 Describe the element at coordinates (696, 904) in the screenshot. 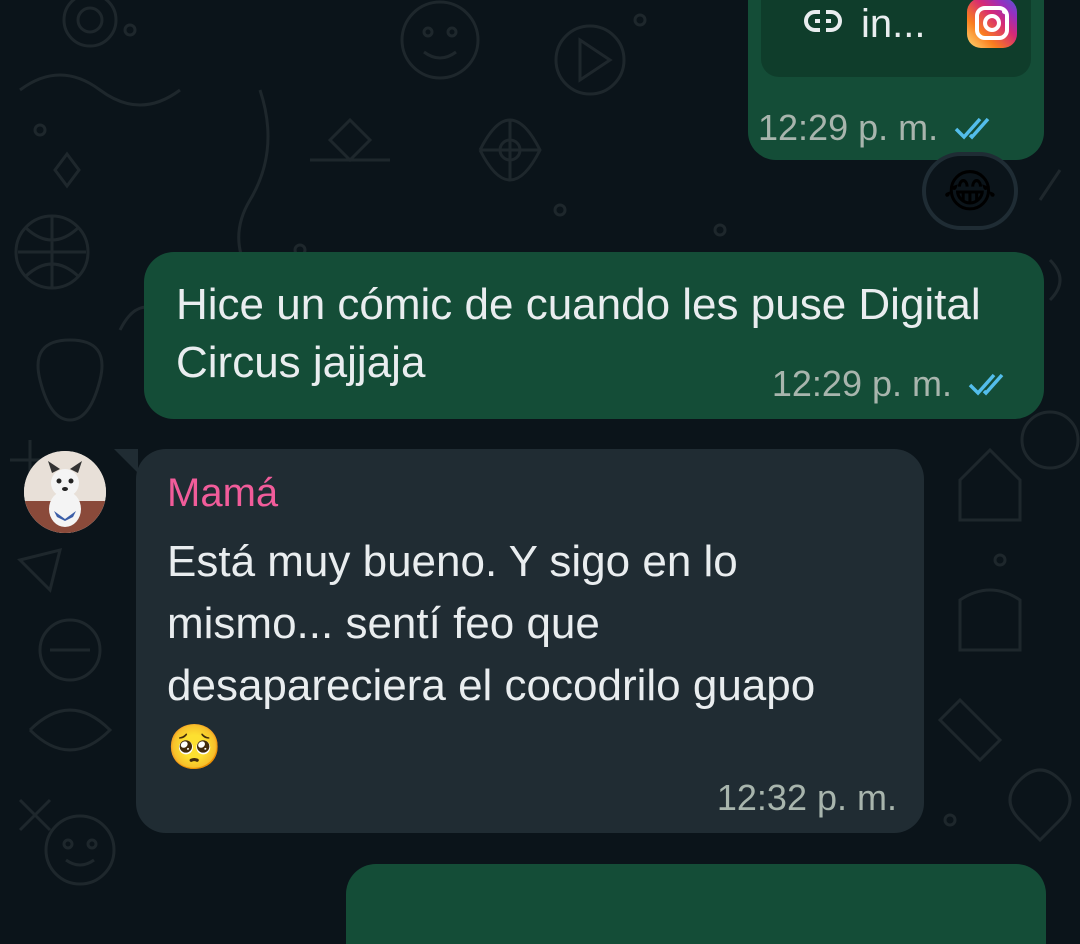

I see `outgoing-message-partial` at that location.